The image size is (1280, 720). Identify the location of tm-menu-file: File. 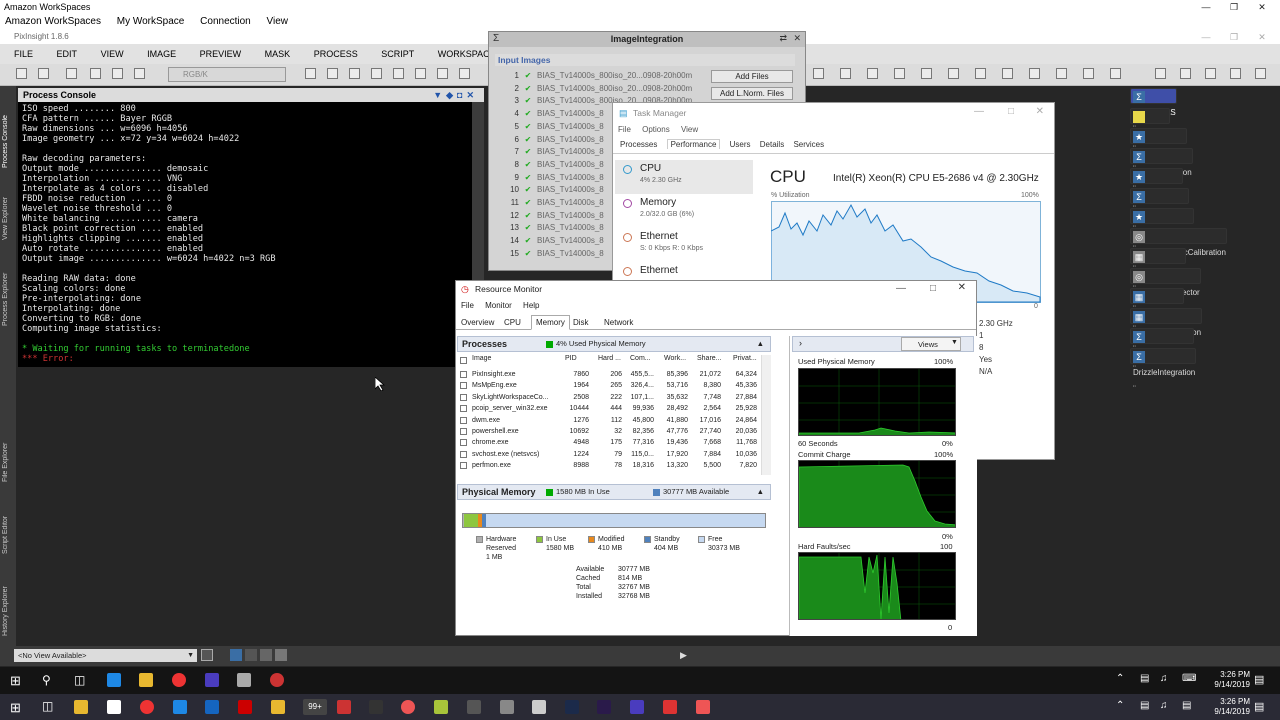
(624, 129).